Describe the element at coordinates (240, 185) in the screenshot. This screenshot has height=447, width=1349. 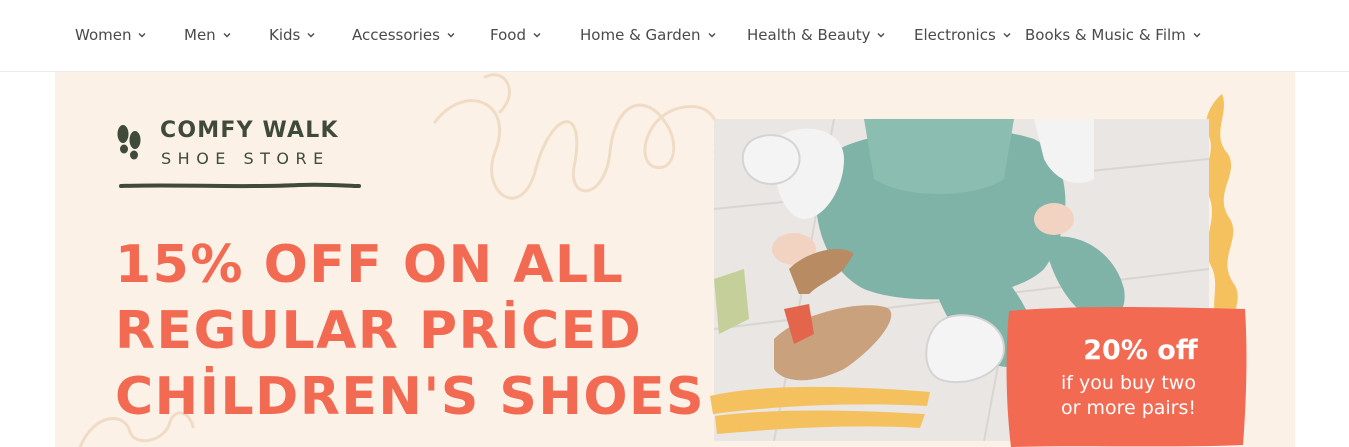
I see `logo-underline` at that location.